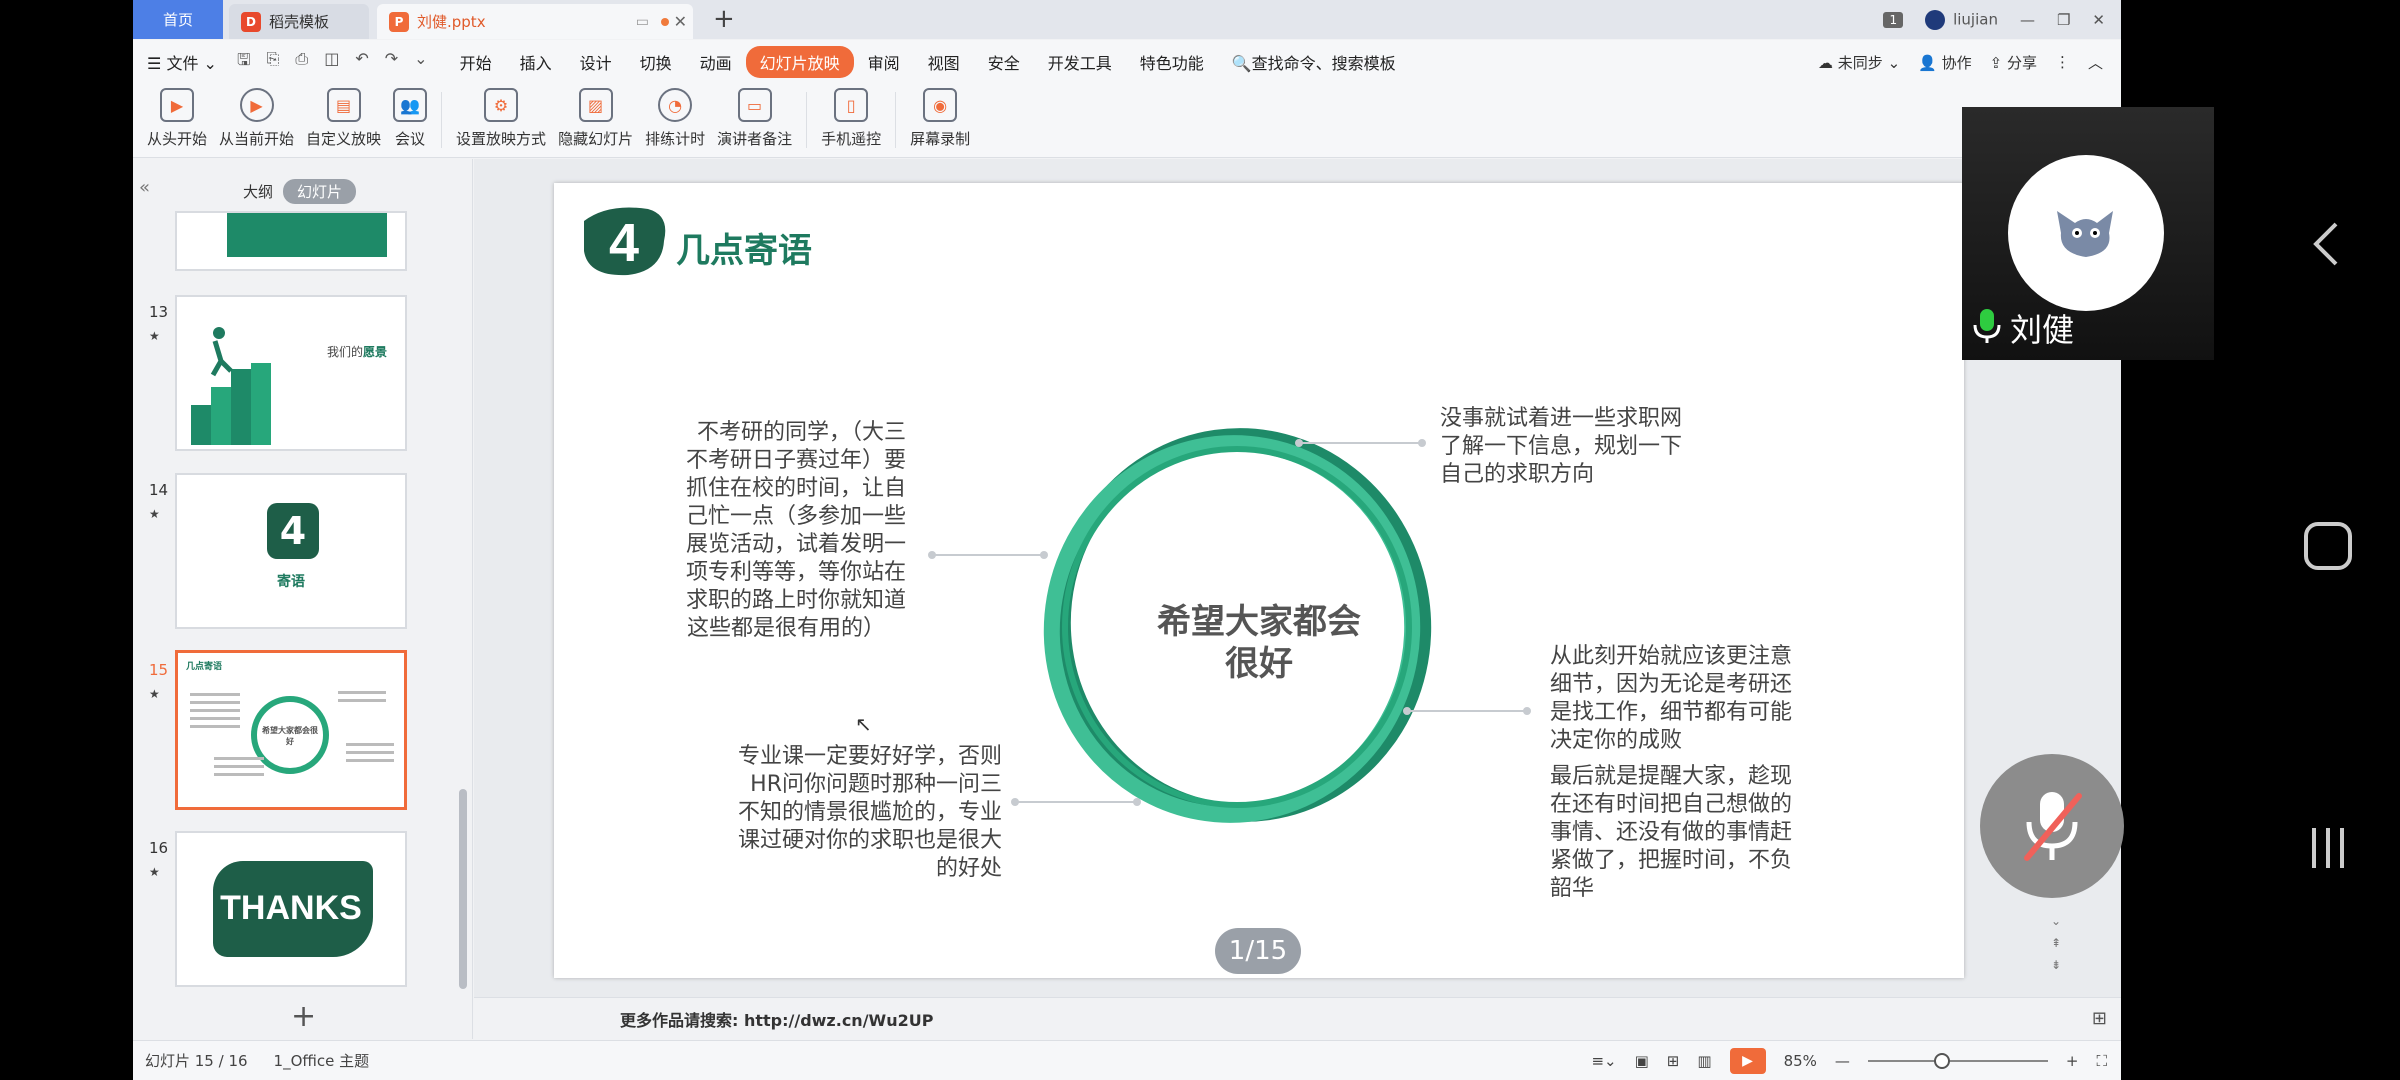 This screenshot has height=1080, width=2400. What do you see at coordinates (642, 22) in the screenshot?
I see `float-window-icon: ▭` at bounding box center [642, 22].